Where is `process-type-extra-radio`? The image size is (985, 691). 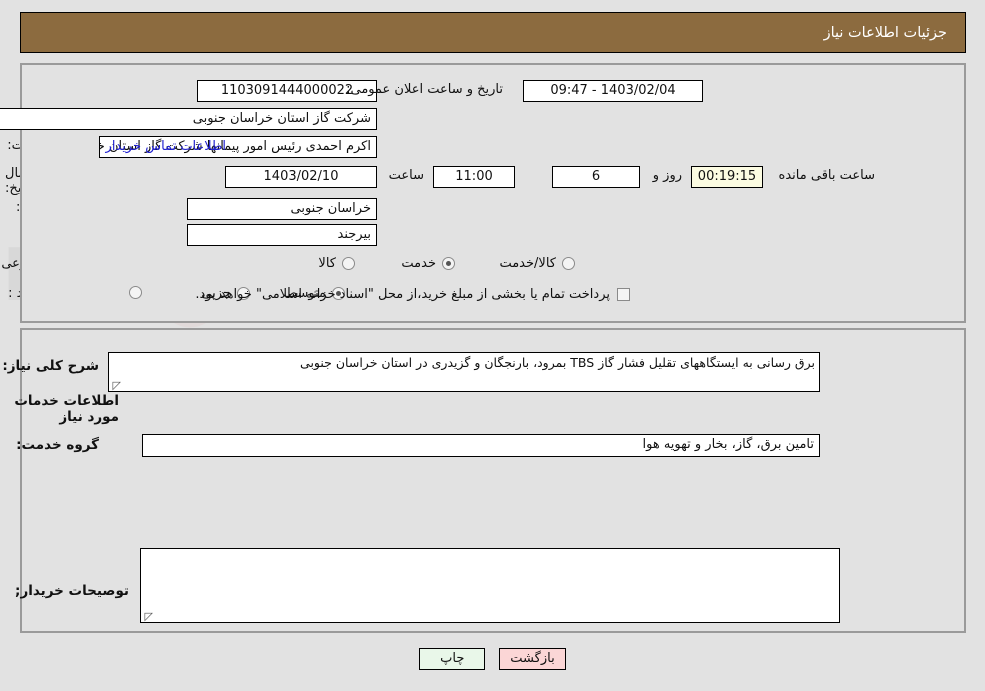
process-type-extra-radio is located at coordinates (135, 292).